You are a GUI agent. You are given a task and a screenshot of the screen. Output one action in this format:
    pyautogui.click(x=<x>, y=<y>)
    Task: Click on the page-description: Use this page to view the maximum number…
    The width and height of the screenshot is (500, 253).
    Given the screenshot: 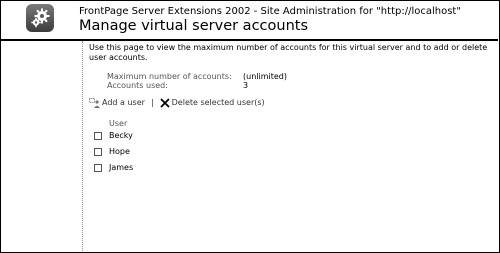 What is the action you would take?
    pyautogui.click(x=288, y=52)
    